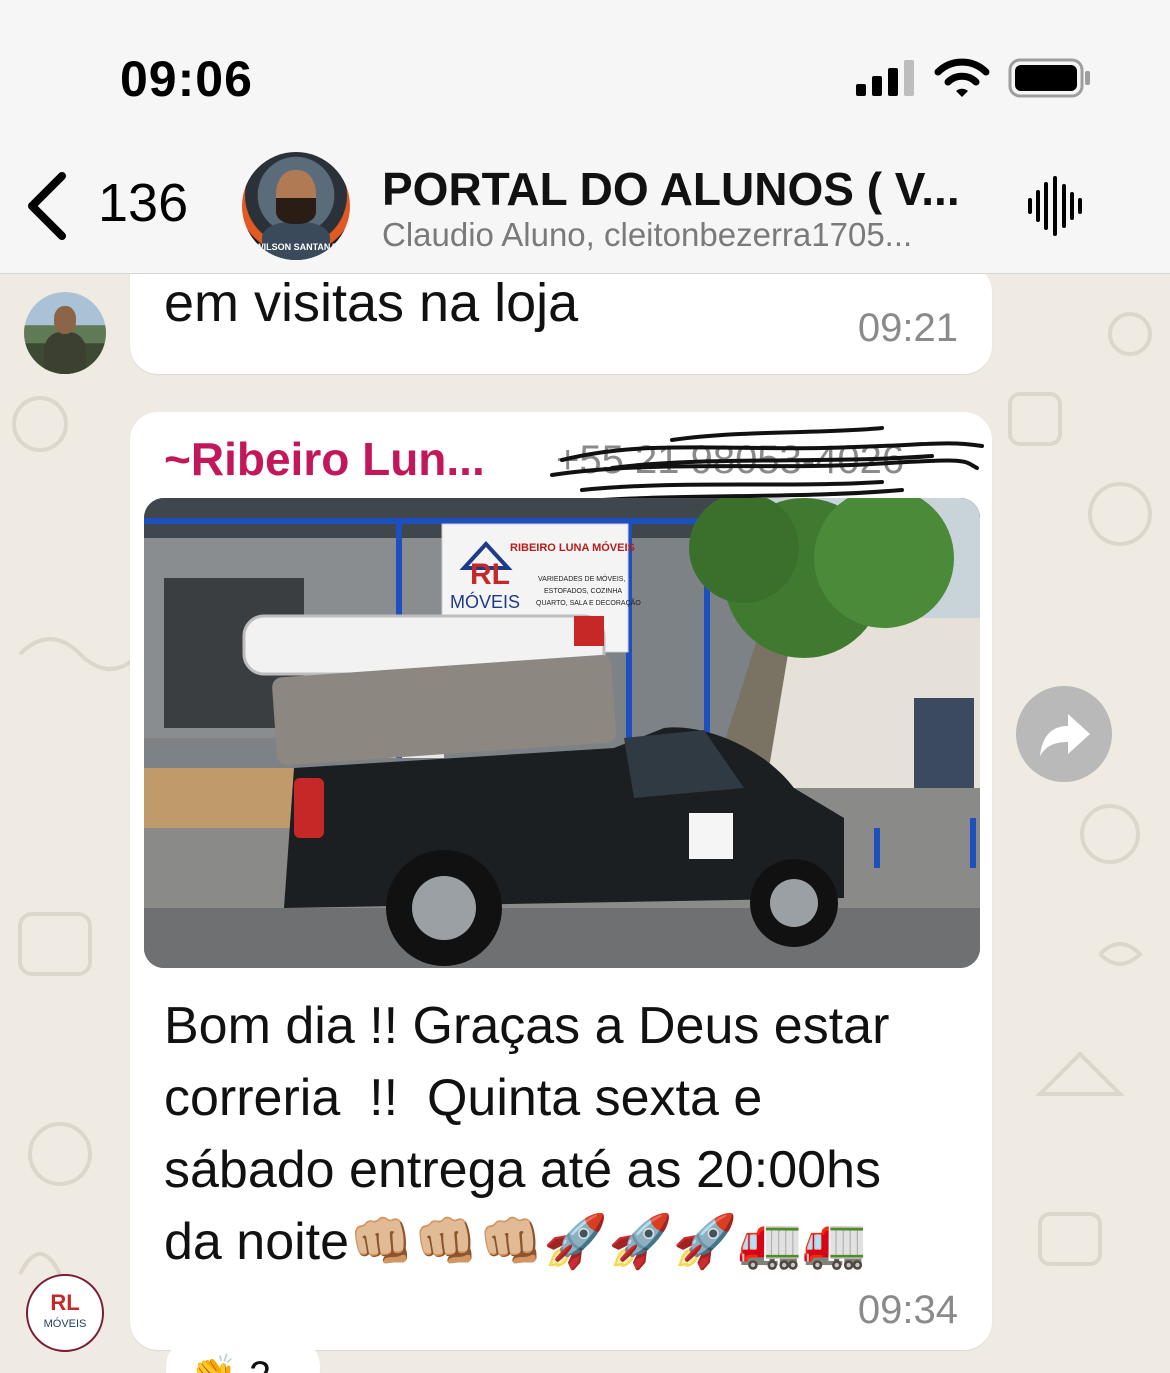 This screenshot has width=1170, height=1373. I want to click on message-time: 09:21, so click(907, 328).